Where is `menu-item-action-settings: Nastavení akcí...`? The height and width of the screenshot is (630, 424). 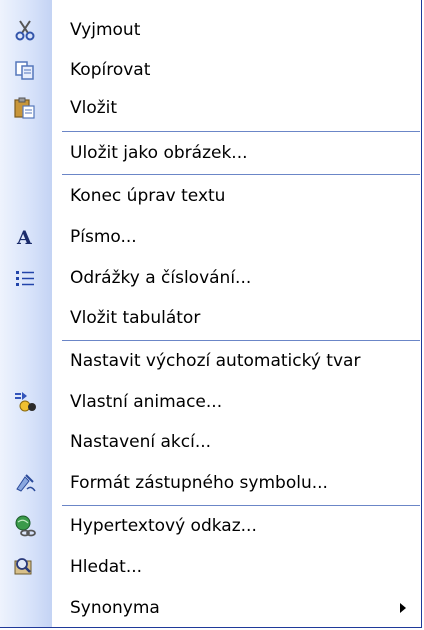 menu-item-action-settings: Nastavení akcí... is located at coordinates (210, 442).